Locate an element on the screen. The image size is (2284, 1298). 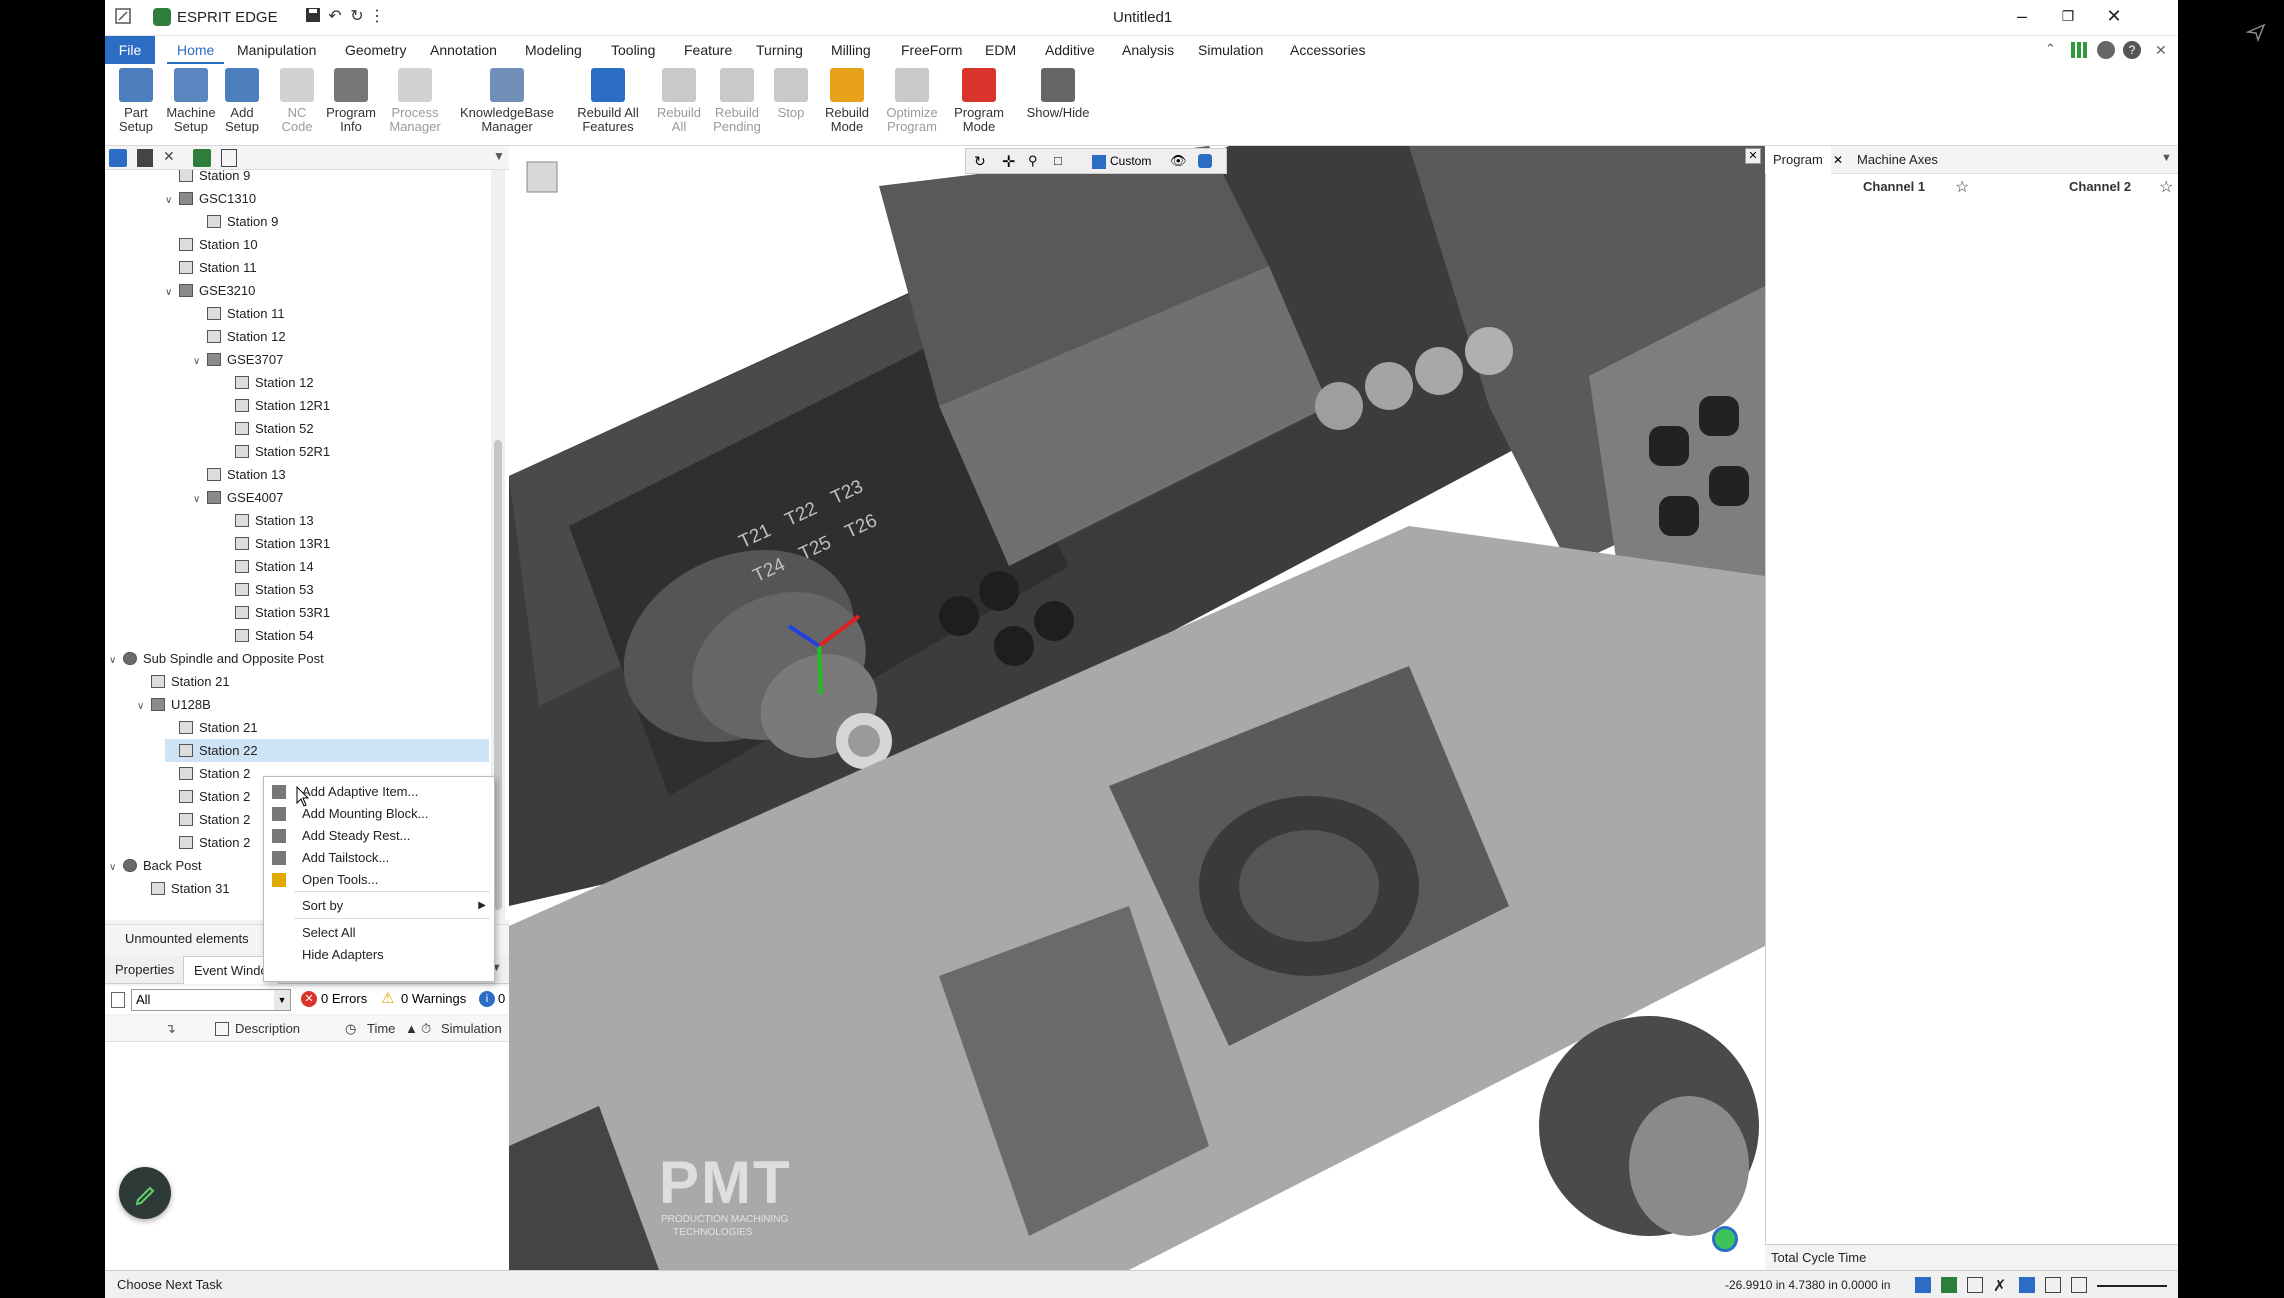
tab-turning: Turning is located at coordinates (779, 50).